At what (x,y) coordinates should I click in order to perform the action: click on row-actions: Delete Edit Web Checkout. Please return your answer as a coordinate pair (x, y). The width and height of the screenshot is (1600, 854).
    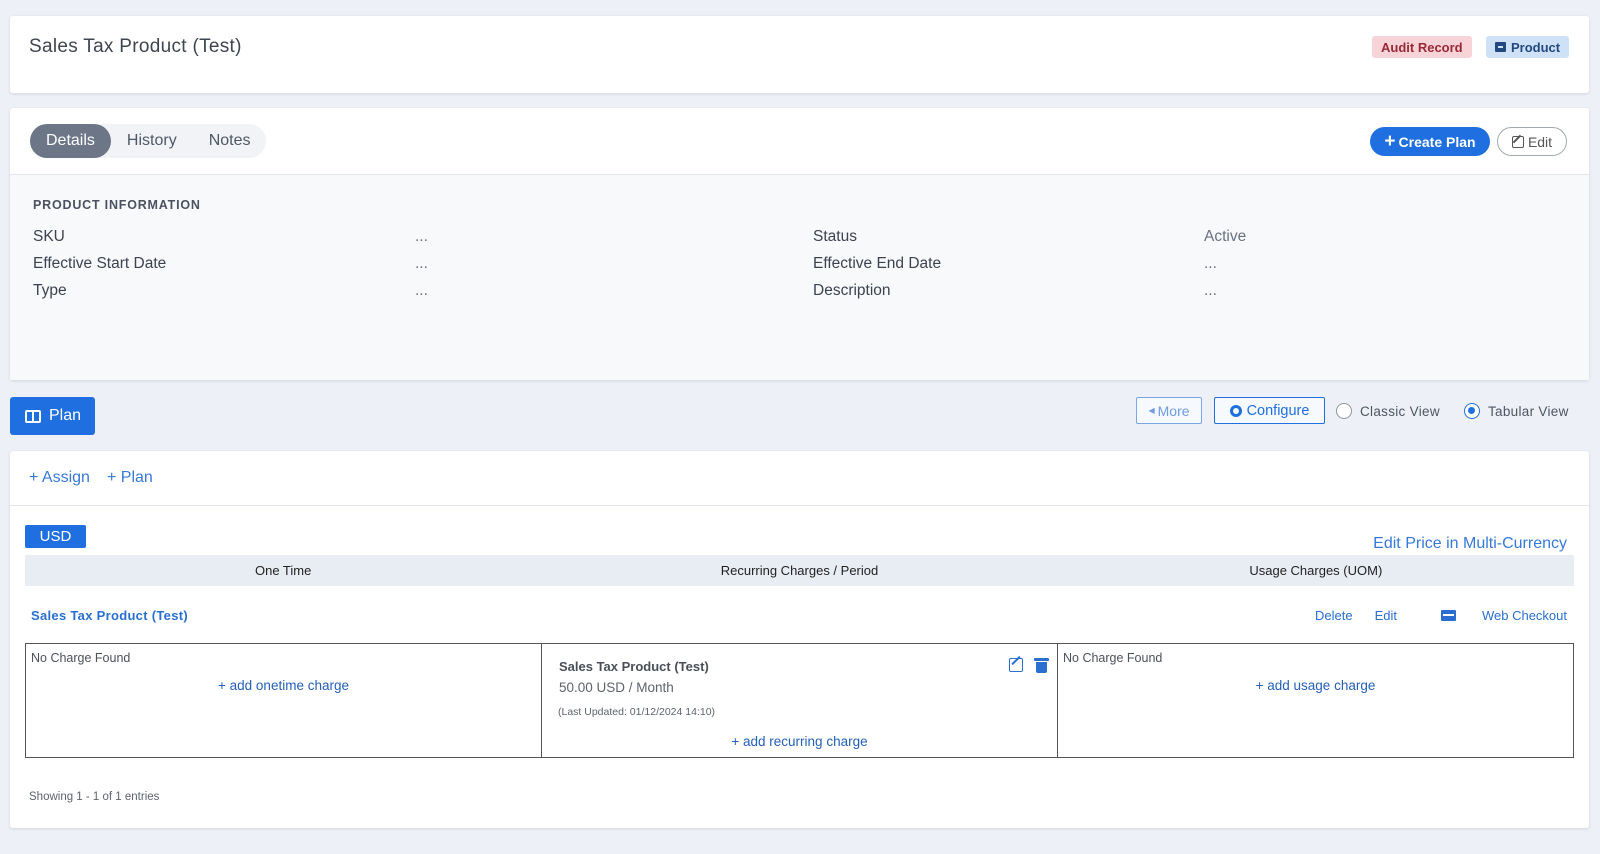
    Looking at the image, I should click on (1430, 615).